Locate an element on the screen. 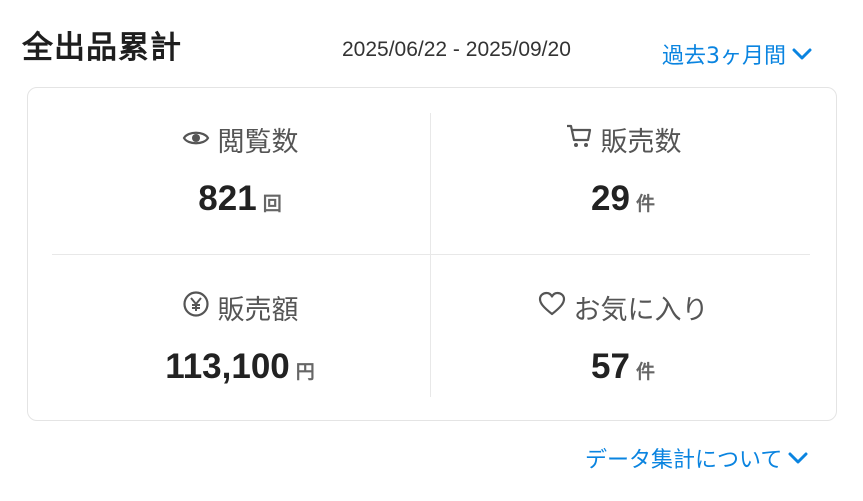 This screenshot has width=863, height=501. divider-vertical is located at coordinates (430, 255).